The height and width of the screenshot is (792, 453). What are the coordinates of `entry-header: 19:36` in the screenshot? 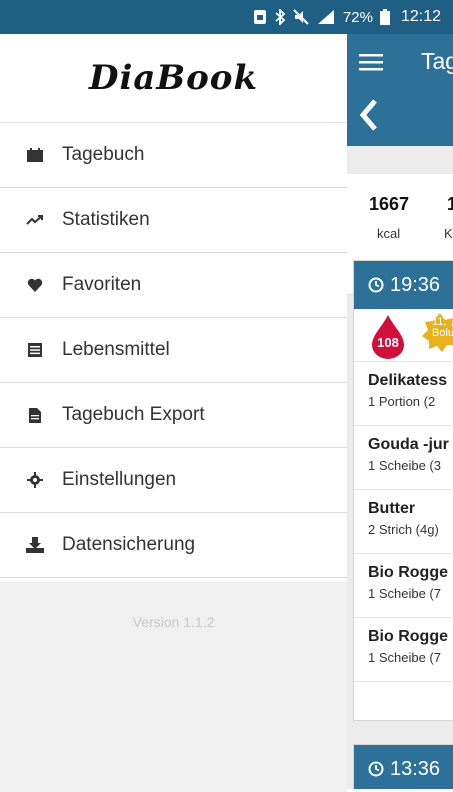 It's located at (403, 285).